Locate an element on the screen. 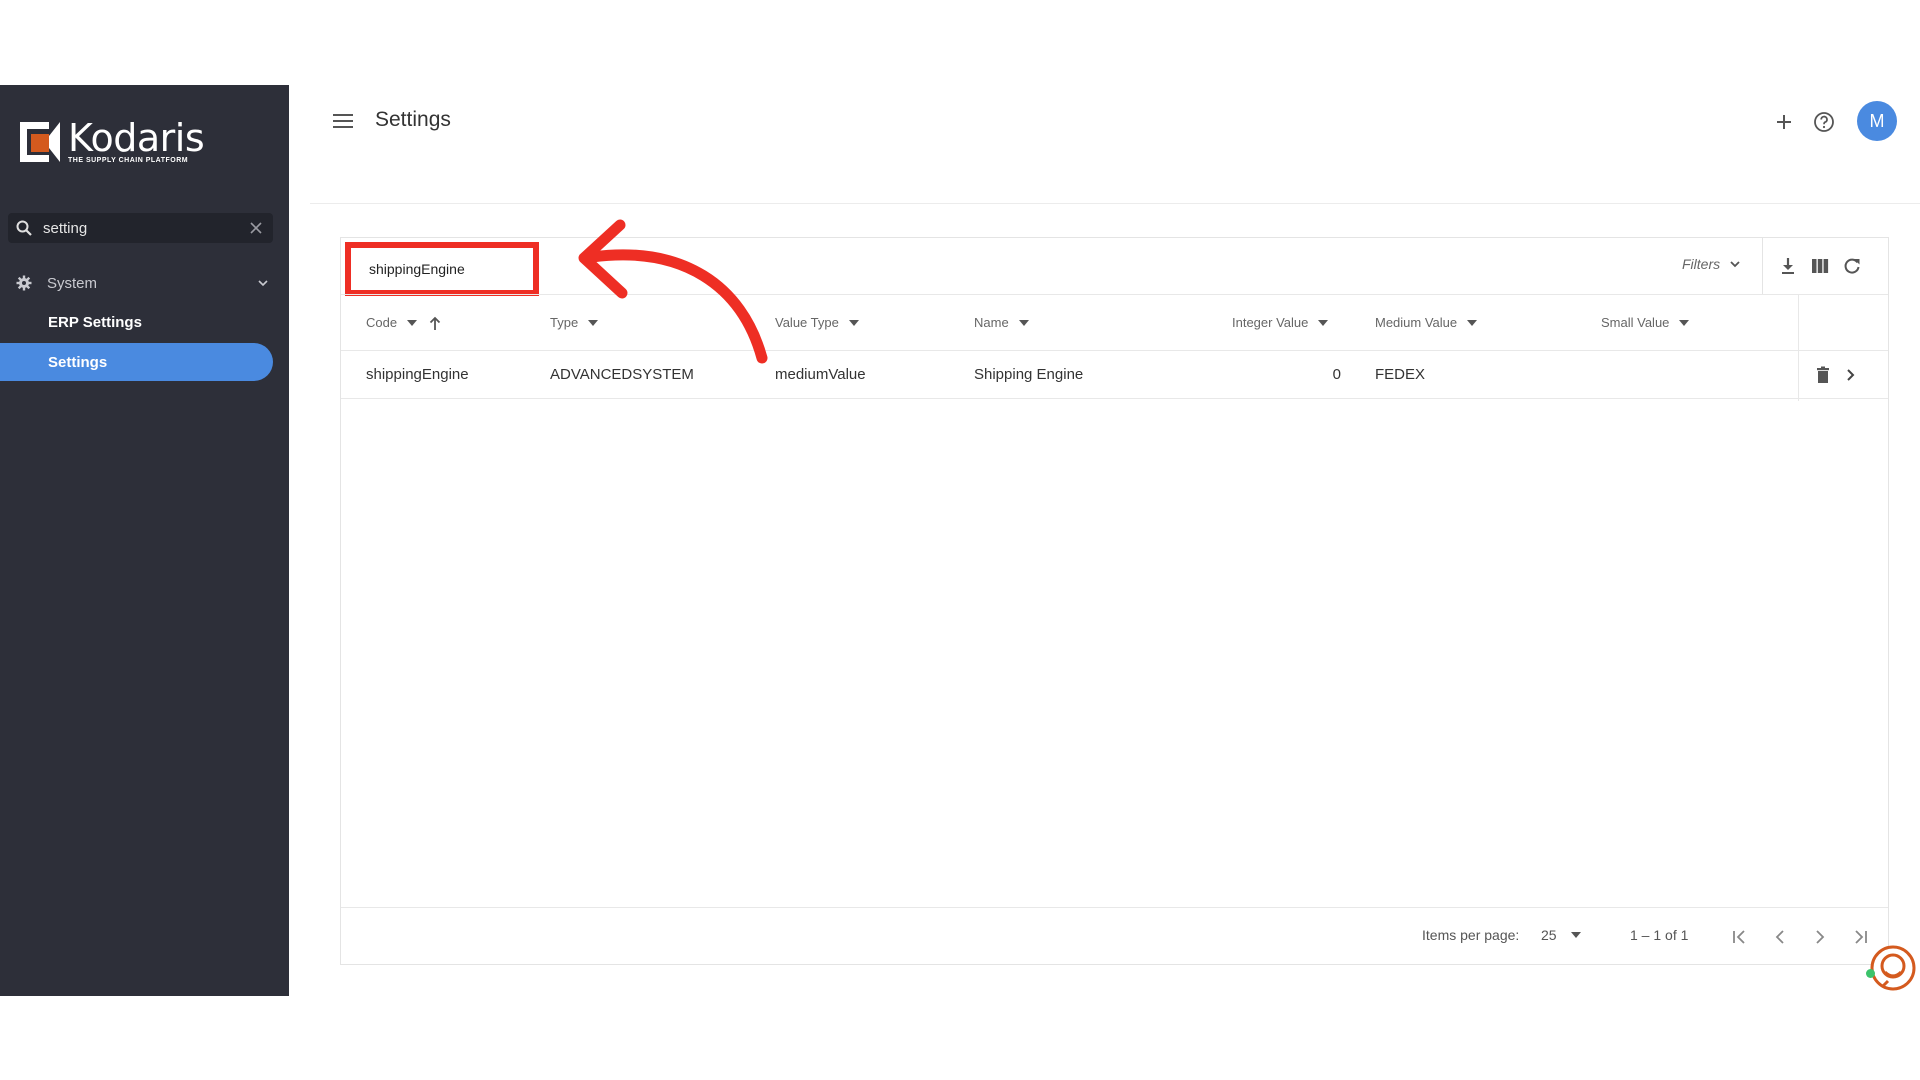  cell-integer-value: 0 is located at coordinates (1336, 374).